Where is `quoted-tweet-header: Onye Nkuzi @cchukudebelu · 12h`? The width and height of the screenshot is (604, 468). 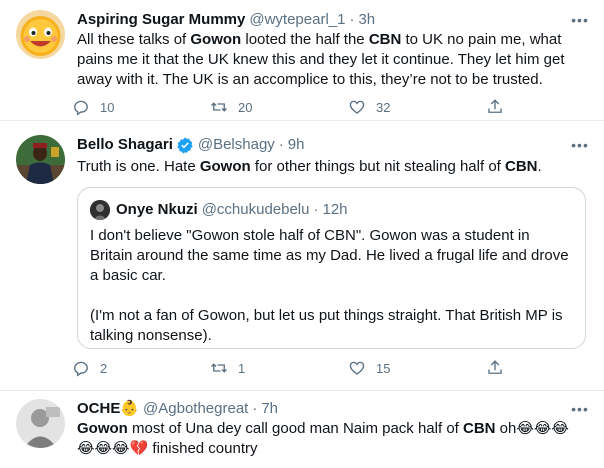 quoted-tweet-header: Onye Nkuzi @cchukudebelu · 12h is located at coordinates (232, 210).